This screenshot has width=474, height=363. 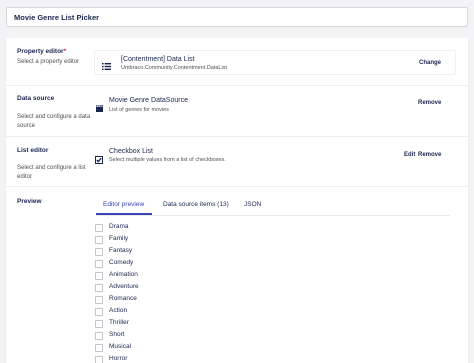 I want to click on remove-data-source-button: Remove, so click(x=429, y=103).